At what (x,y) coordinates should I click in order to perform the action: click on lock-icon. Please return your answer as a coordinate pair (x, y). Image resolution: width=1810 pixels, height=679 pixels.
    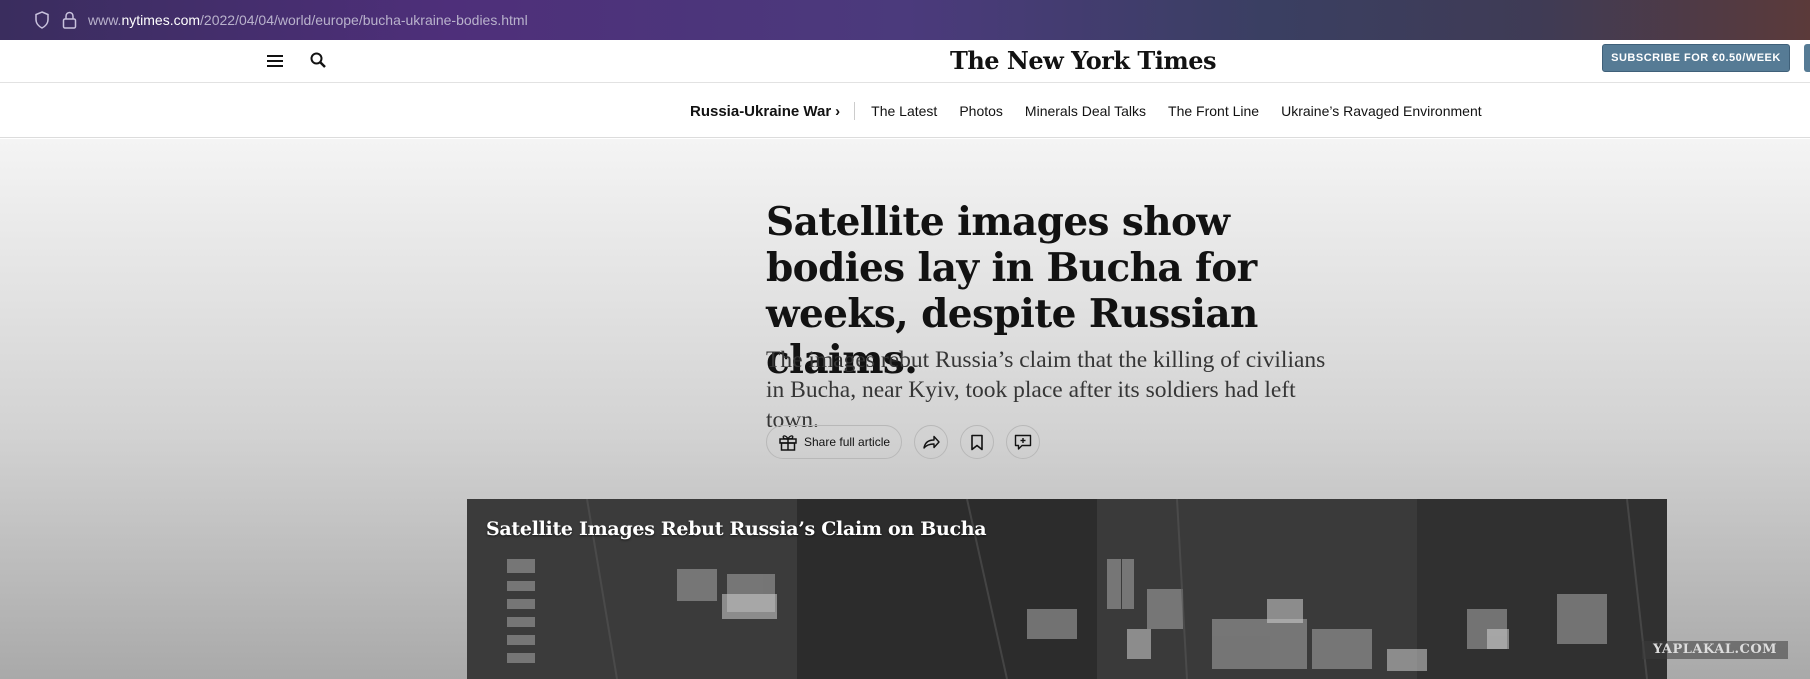
    Looking at the image, I should click on (69, 20).